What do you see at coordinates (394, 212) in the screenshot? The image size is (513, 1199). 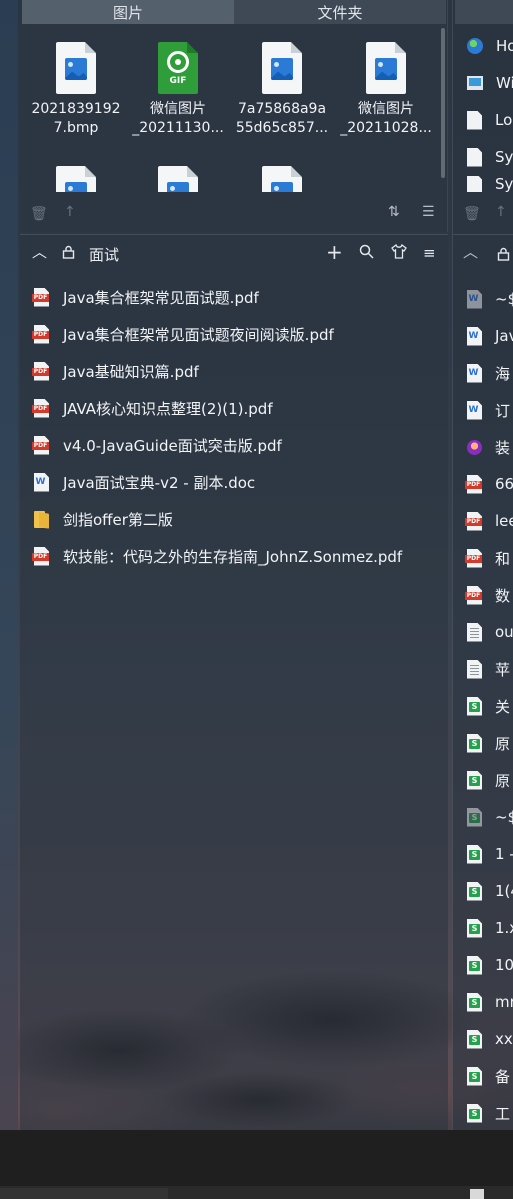 I see `sort-icon: ⇅` at bounding box center [394, 212].